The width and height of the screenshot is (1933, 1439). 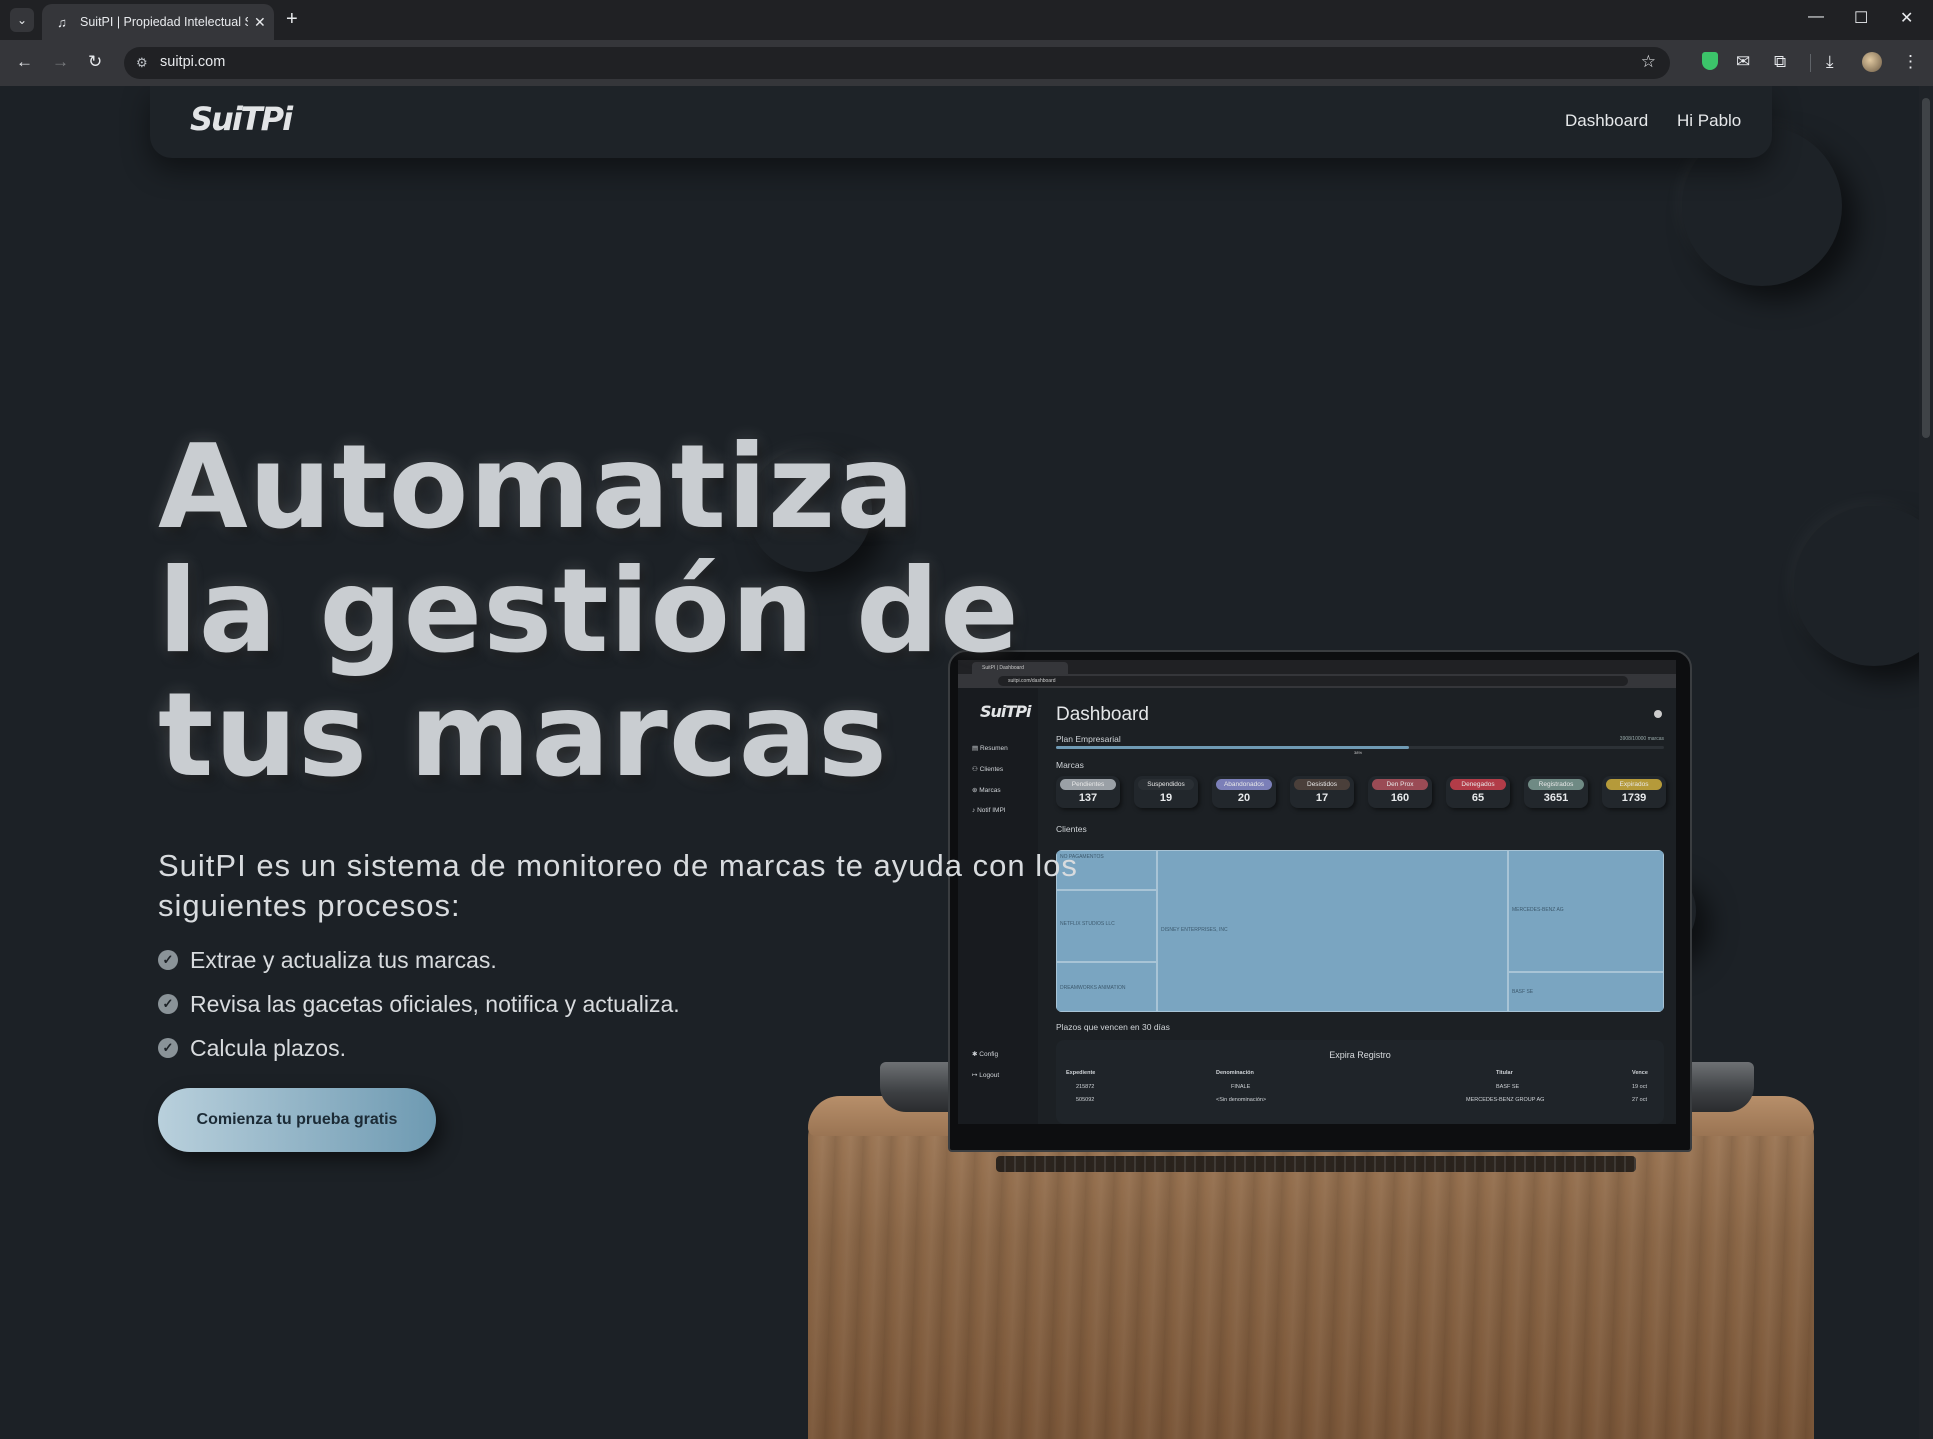 What do you see at coordinates (1322, 784) in the screenshot?
I see `mini-stat-label: Desistidos` at bounding box center [1322, 784].